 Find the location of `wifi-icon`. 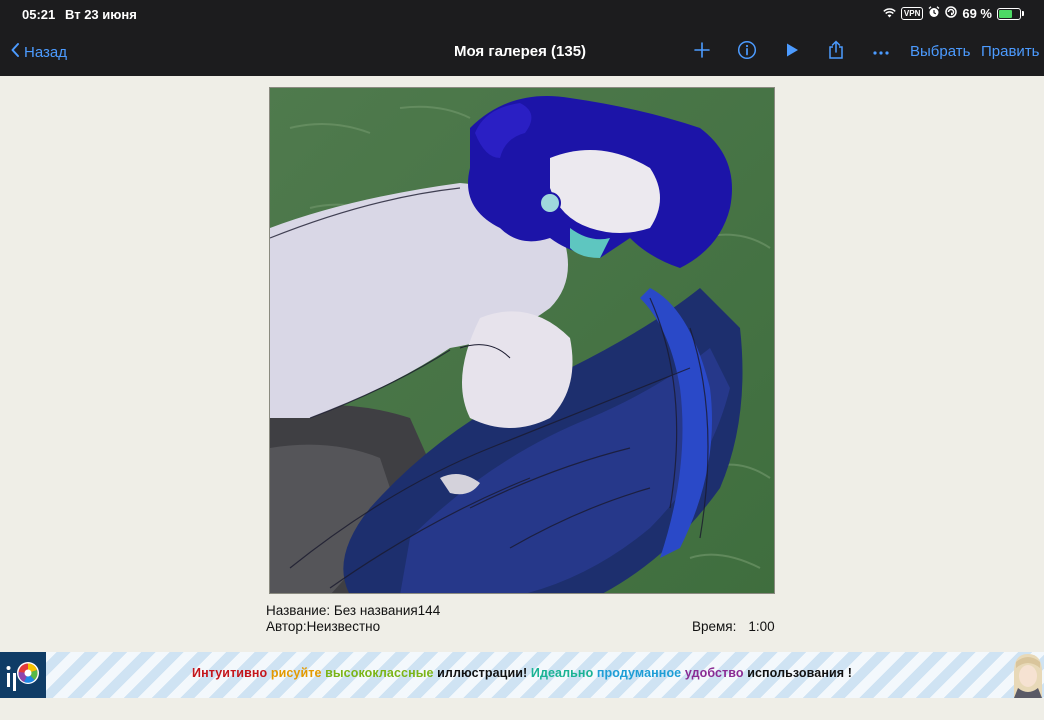

wifi-icon is located at coordinates (889, 13).